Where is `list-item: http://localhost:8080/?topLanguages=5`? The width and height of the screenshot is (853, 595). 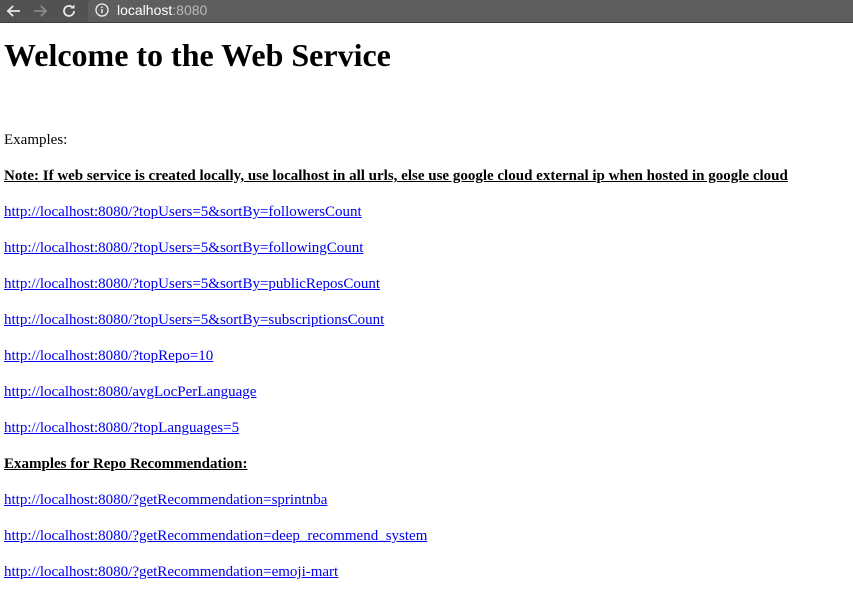
list-item: http://localhost:8080/?topLanguages=5 is located at coordinates (121, 428).